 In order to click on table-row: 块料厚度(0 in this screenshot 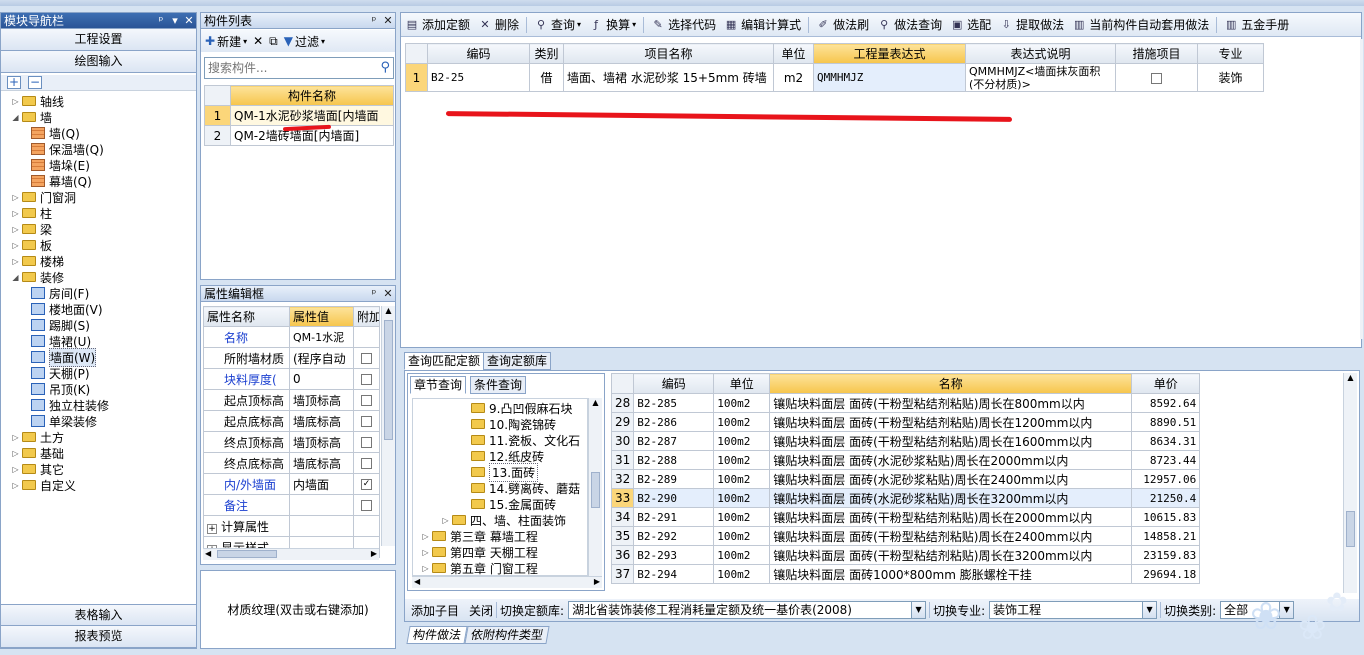, I will do `click(291, 379)`.